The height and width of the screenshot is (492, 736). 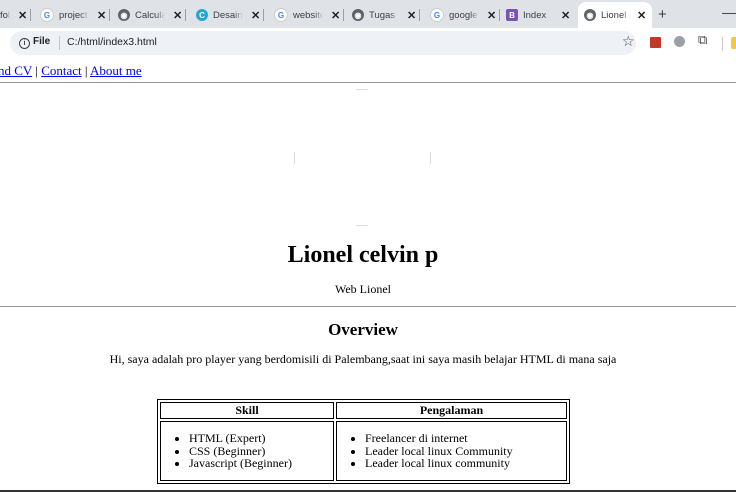 I want to click on tab-title: Index, so click(x=535, y=15).